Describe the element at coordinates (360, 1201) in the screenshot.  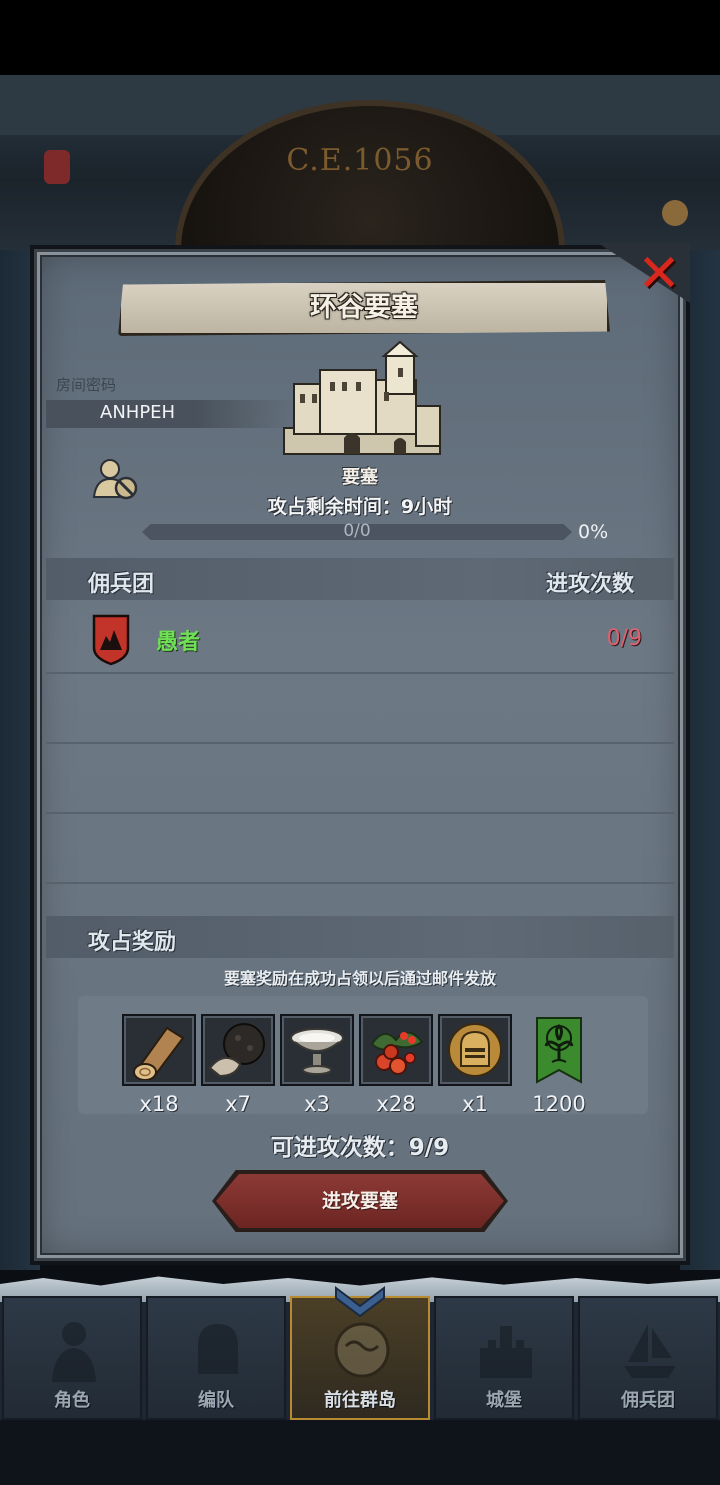
I see `attack-button-label: 进攻要塞` at that location.